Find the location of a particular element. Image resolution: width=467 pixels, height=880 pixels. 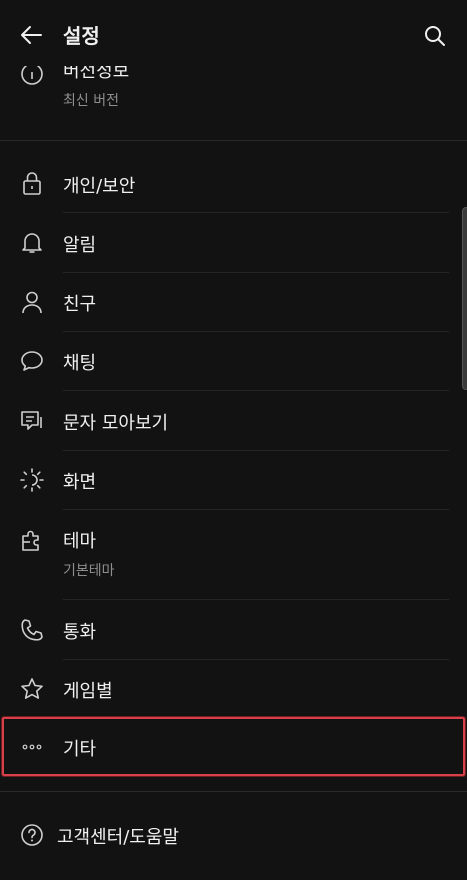

search-icon is located at coordinates (435, 36).